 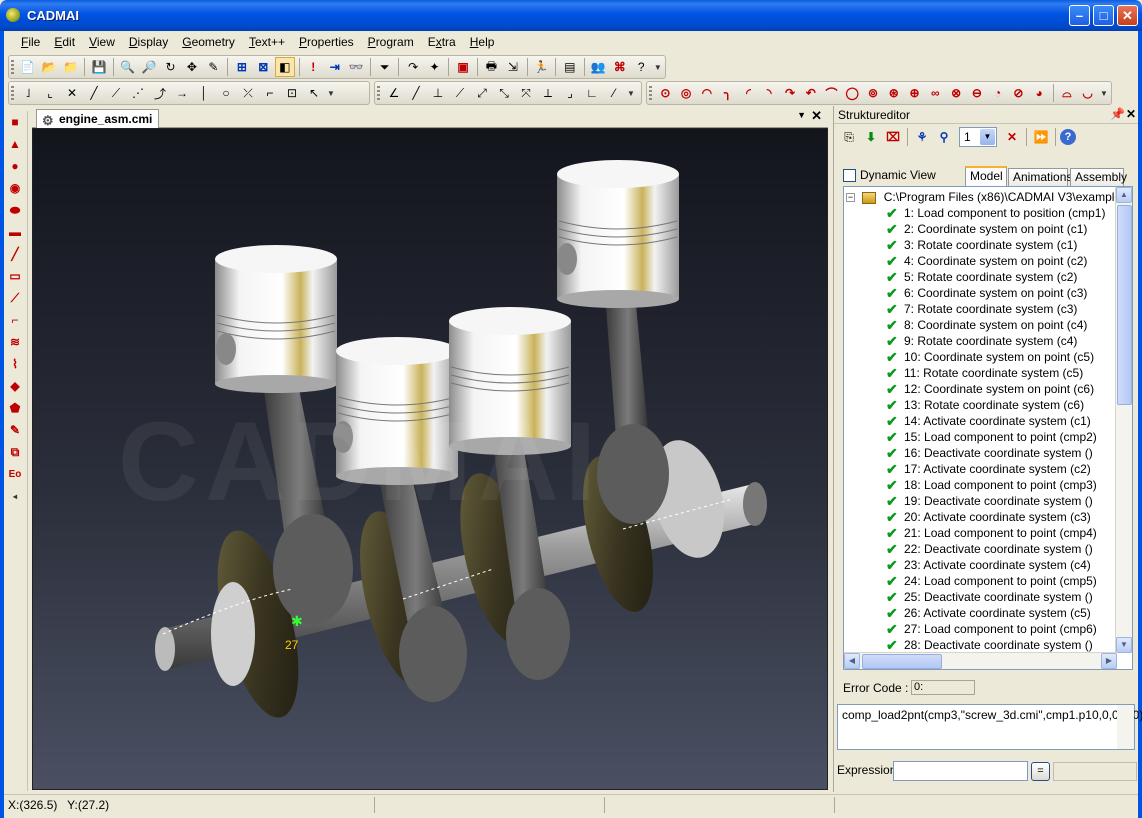 What do you see at coordinates (1012, 137) in the screenshot?
I see `clear-icon: ✕` at bounding box center [1012, 137].